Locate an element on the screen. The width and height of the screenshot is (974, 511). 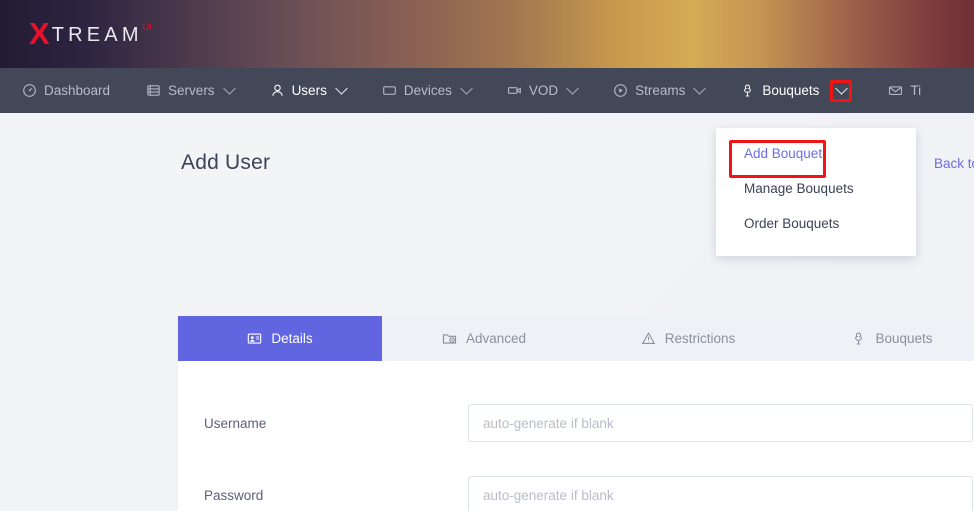
dropdown-item-order-bouquets: Order Bouquets is located at coordinates (816, 224).